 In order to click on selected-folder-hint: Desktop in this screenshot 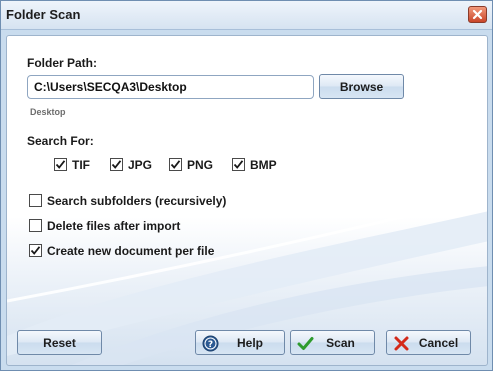, I will do `click(48, 112)`.